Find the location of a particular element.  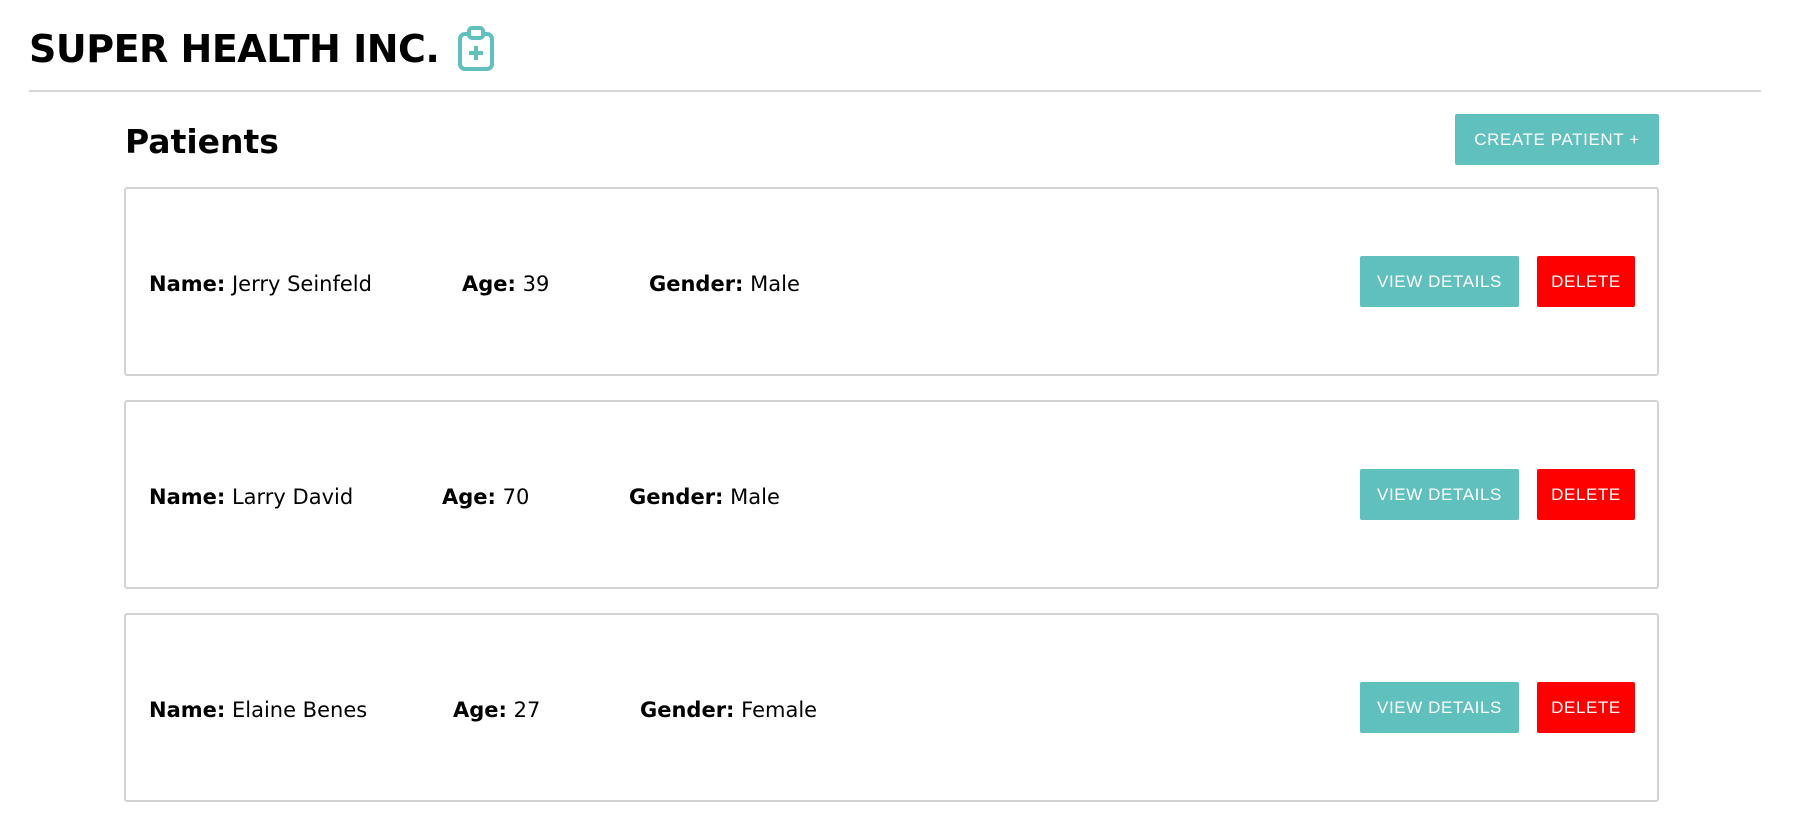

patient-age: Age: 70 is located at coordinates (485, 497).